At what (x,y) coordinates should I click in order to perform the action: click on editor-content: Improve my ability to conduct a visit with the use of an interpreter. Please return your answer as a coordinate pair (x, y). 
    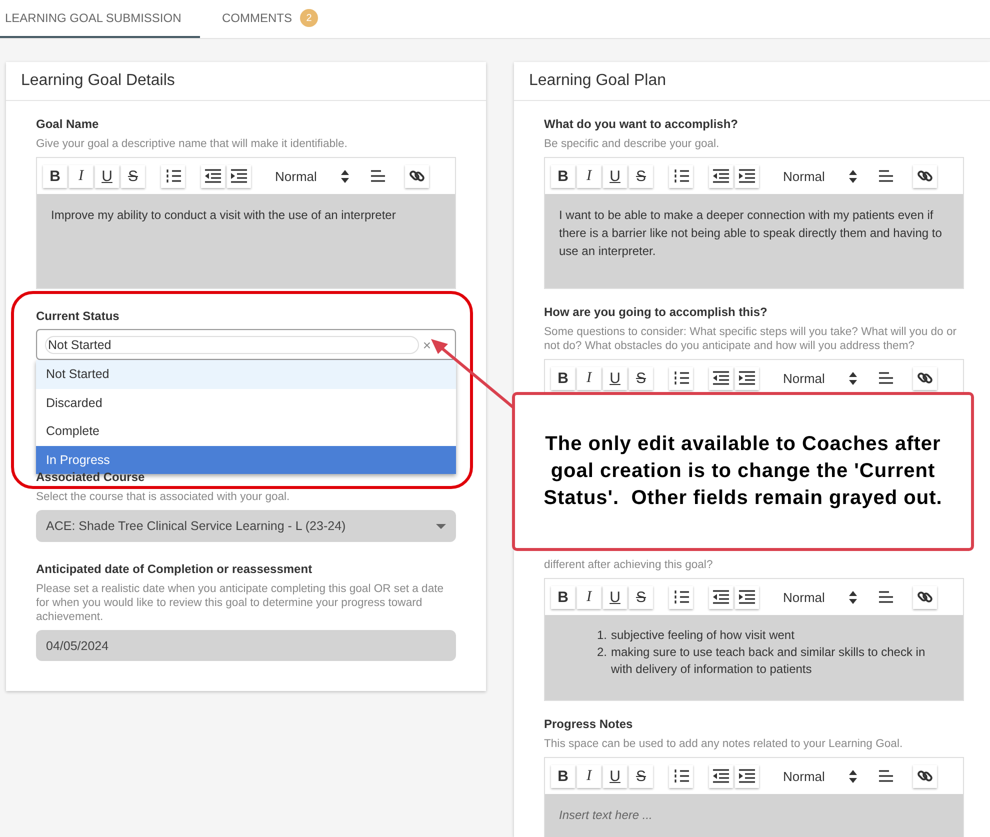
    Looking at the image, I should click on (246, 241).